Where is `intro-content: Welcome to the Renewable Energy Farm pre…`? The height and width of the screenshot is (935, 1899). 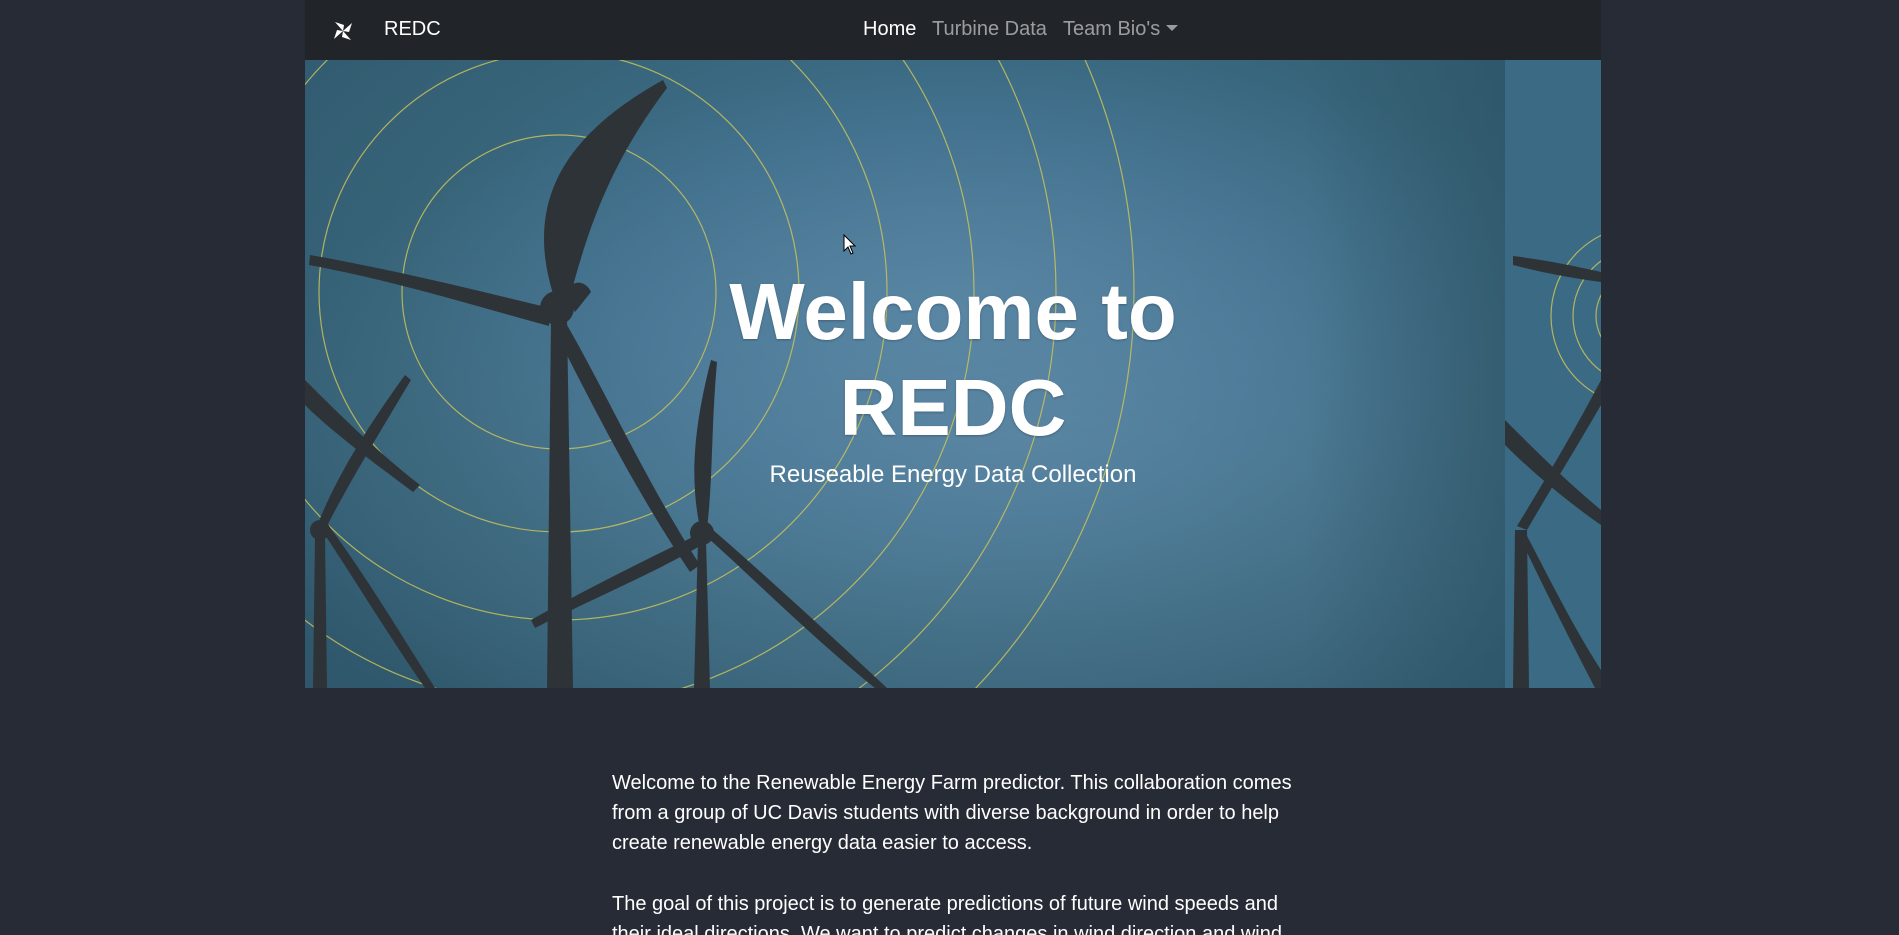
intro-content: Welcome to the Renewable Energy Farm pre… is located at coordinates (957, 851).